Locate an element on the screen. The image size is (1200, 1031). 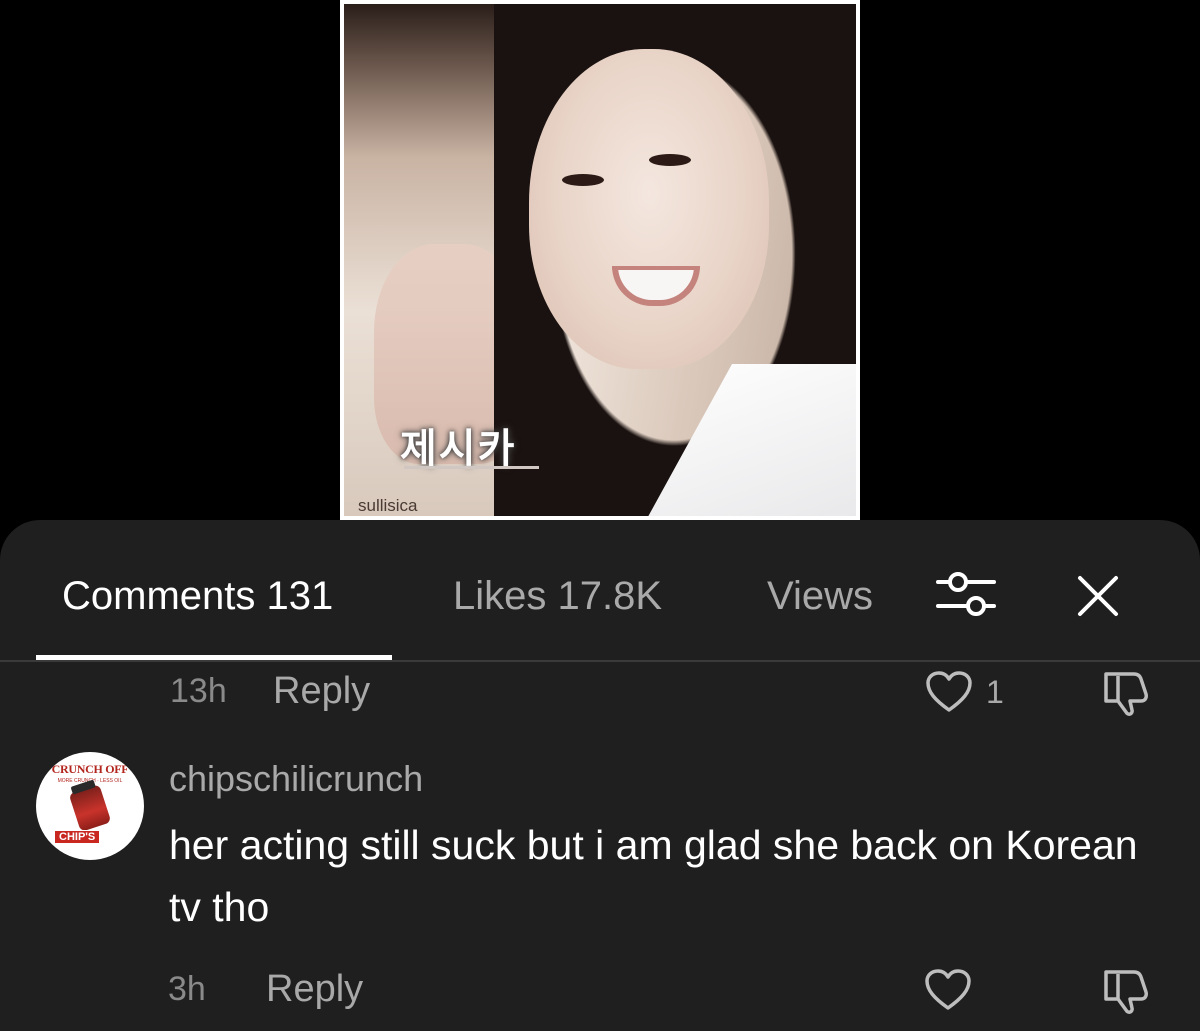
comment-username: chipschilicrunch is located at coordinates (296, 779).